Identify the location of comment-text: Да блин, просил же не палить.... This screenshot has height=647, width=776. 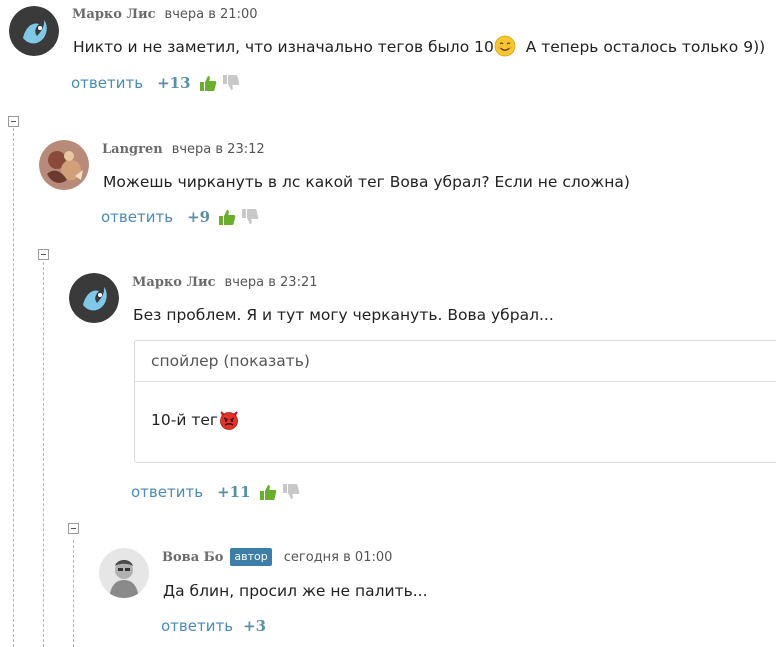
(295, 591).